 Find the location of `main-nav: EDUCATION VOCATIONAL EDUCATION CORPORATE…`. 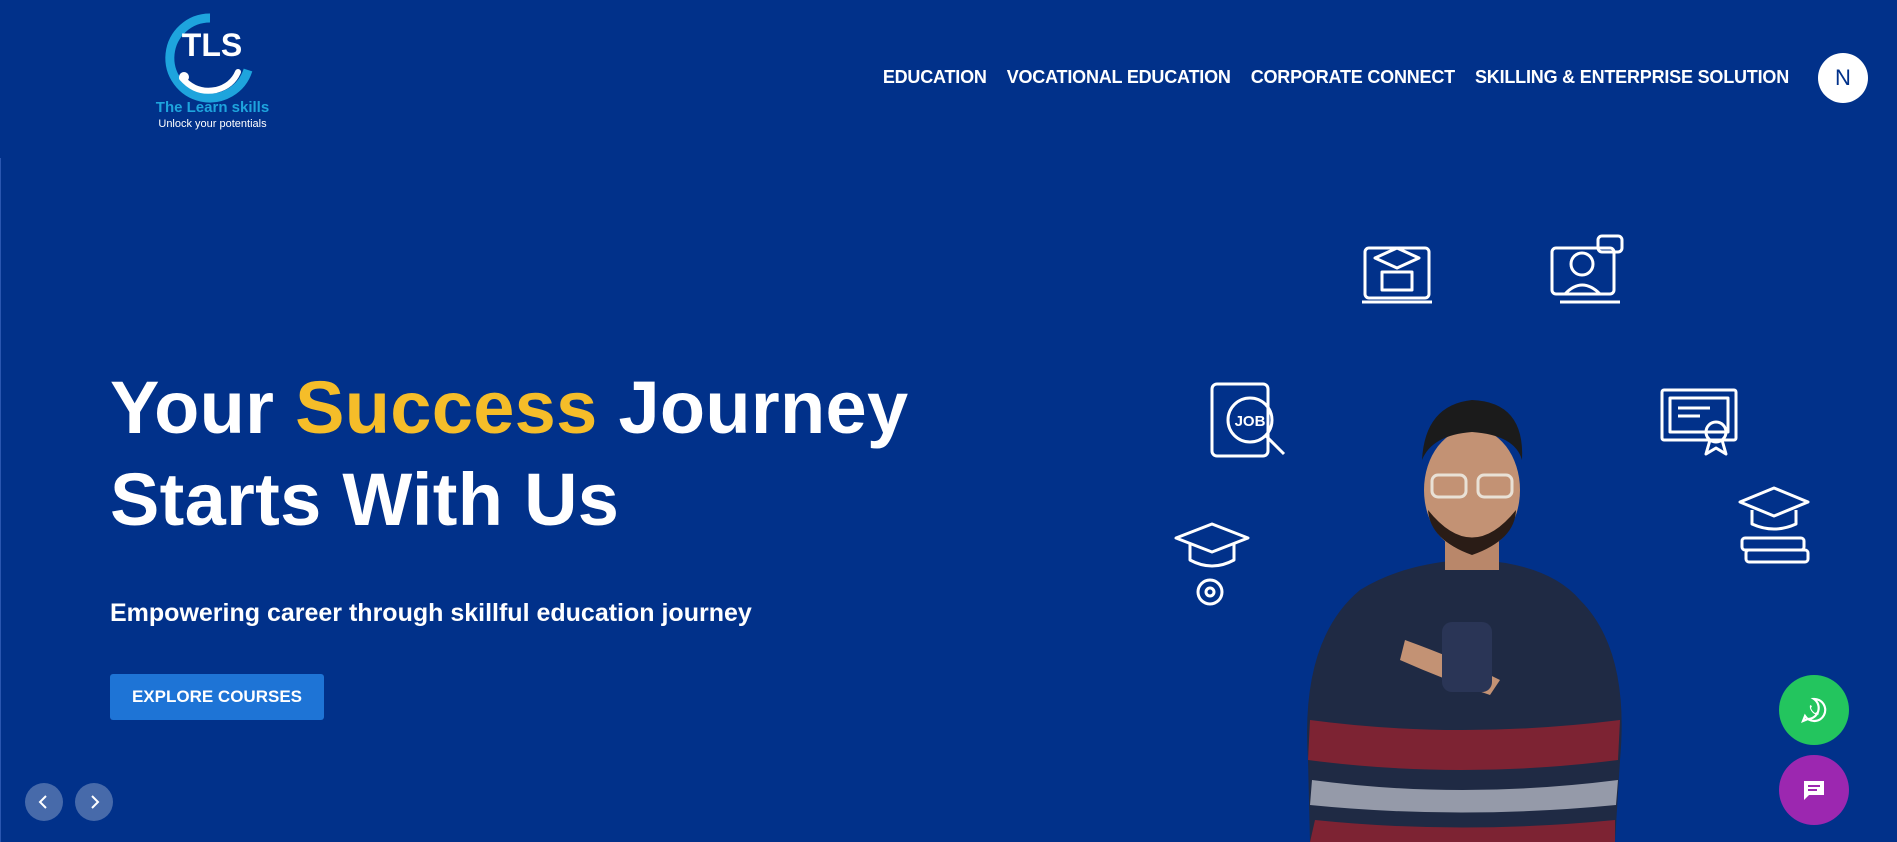

main-nav: EDUCATION VOCATIONAL EDUCATION CORPORATE… is located at coordinates (1336, 77).